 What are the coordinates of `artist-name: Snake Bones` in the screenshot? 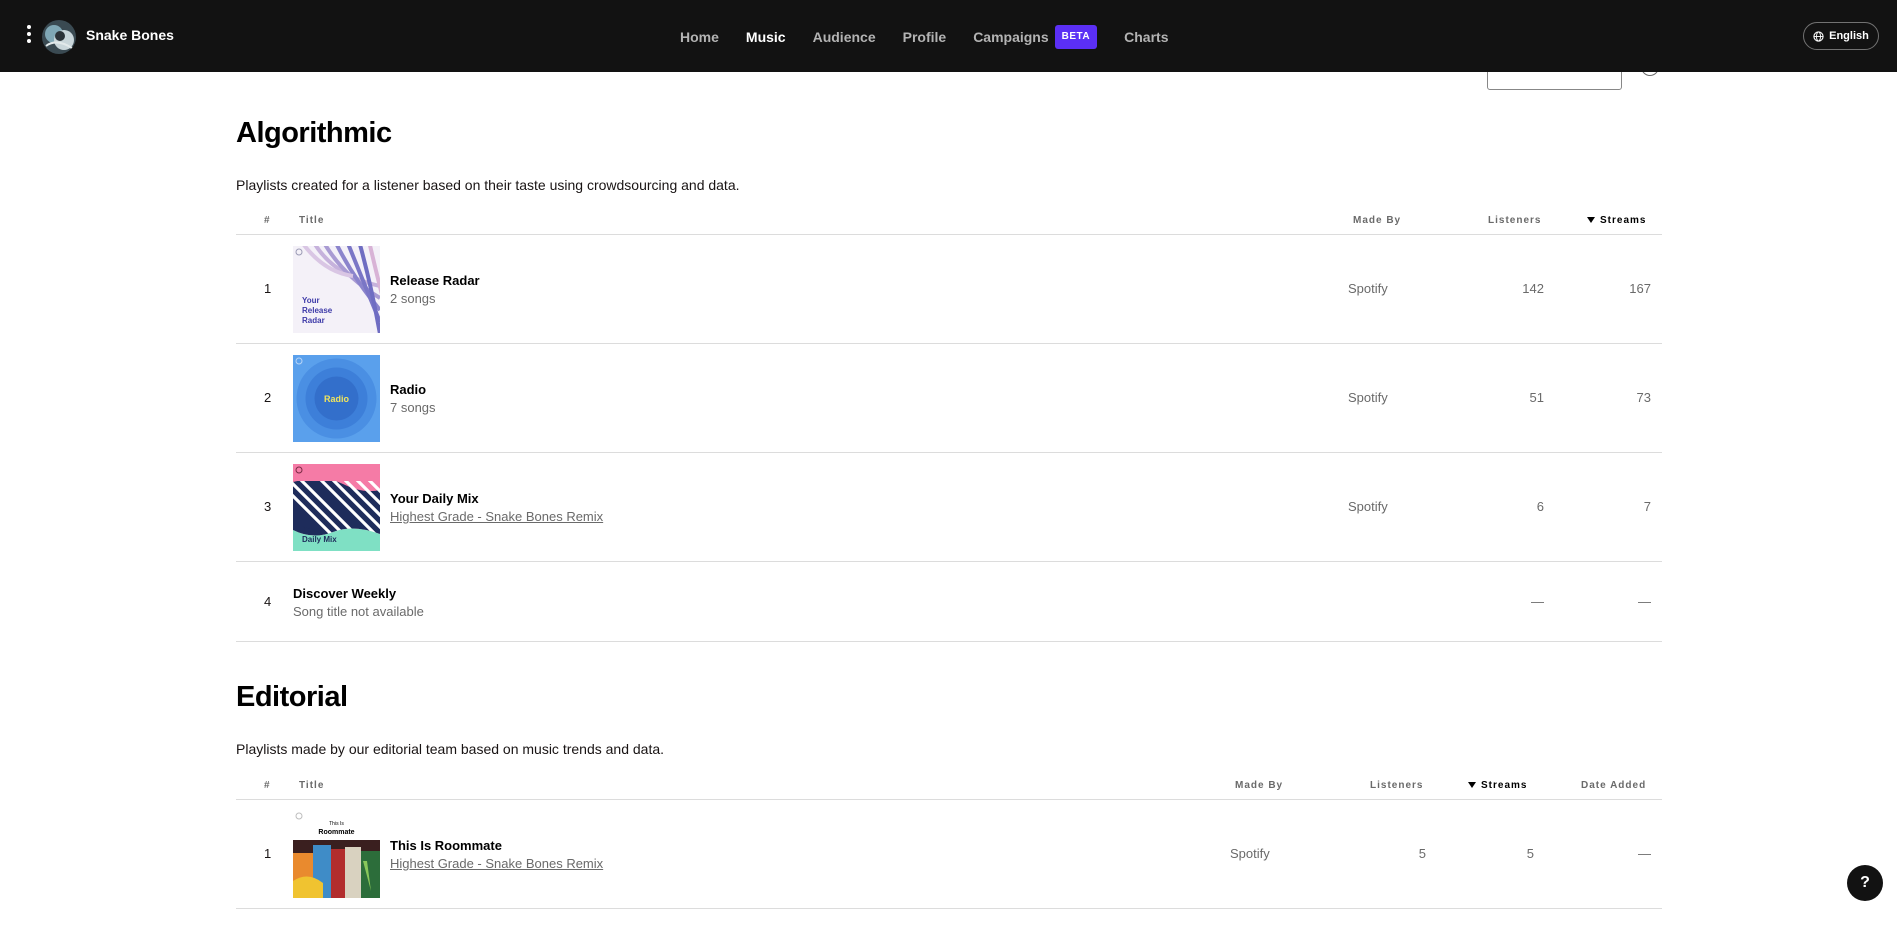 It's located at (130, 35).